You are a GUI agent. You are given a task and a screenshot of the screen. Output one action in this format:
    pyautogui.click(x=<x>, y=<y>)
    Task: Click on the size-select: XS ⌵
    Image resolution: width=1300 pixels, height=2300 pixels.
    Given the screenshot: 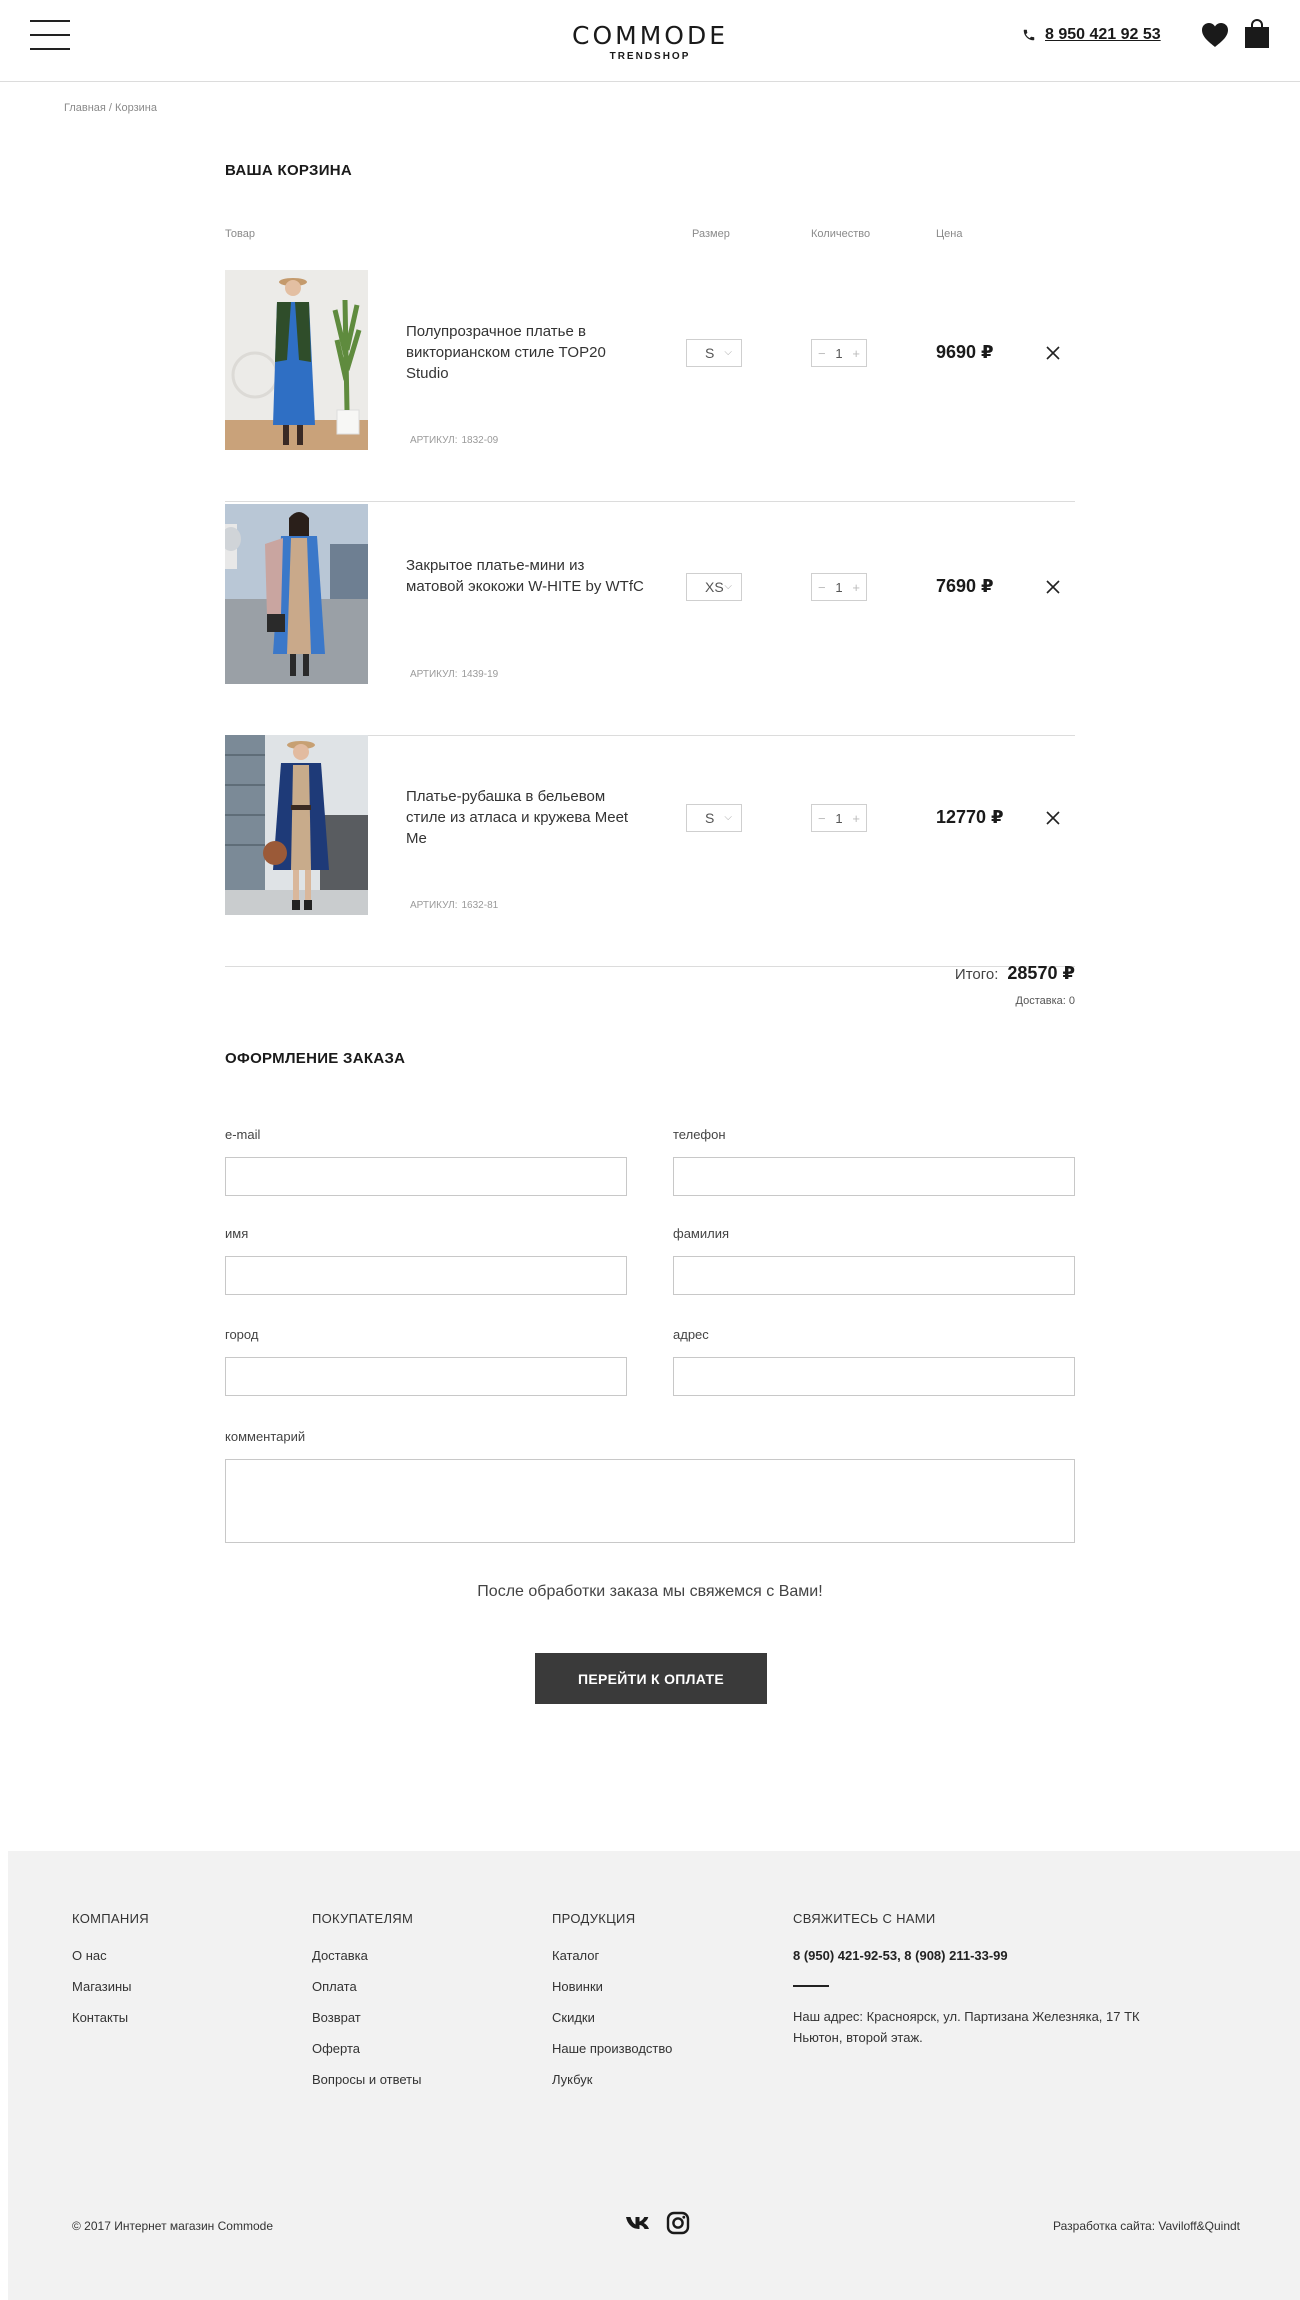 What is the action you would take?
    pyautogui.click(x=714, y=587)
    